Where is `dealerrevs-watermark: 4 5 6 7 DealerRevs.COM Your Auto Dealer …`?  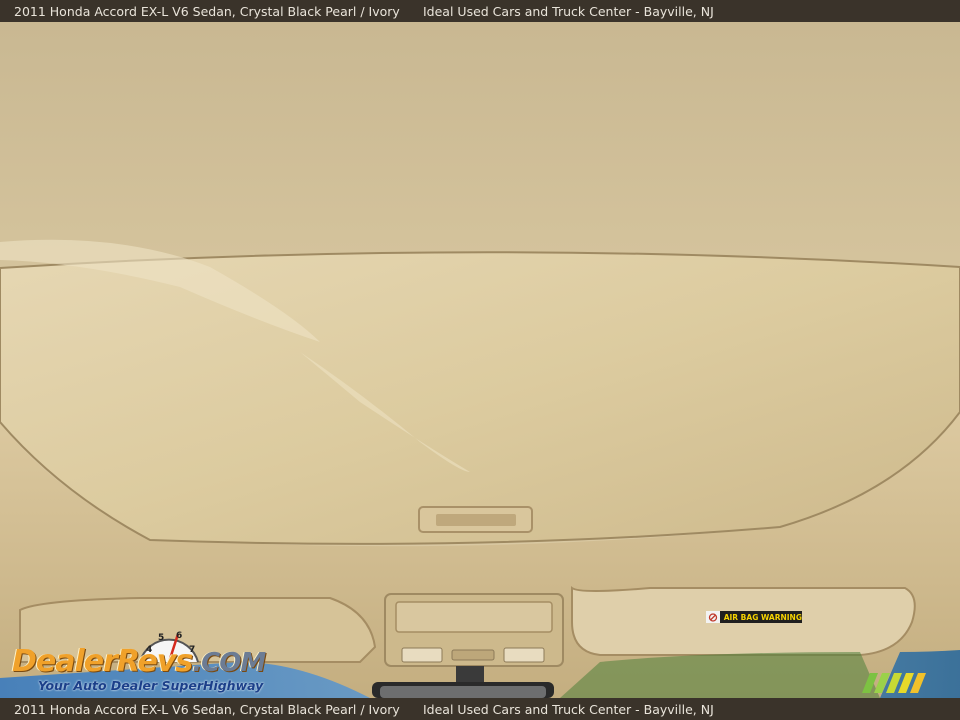 dealerrevs-watermark: 4 5 6 7 DealerRevs.COM Your Auto Dealer … is located at coordinates (142, 660).